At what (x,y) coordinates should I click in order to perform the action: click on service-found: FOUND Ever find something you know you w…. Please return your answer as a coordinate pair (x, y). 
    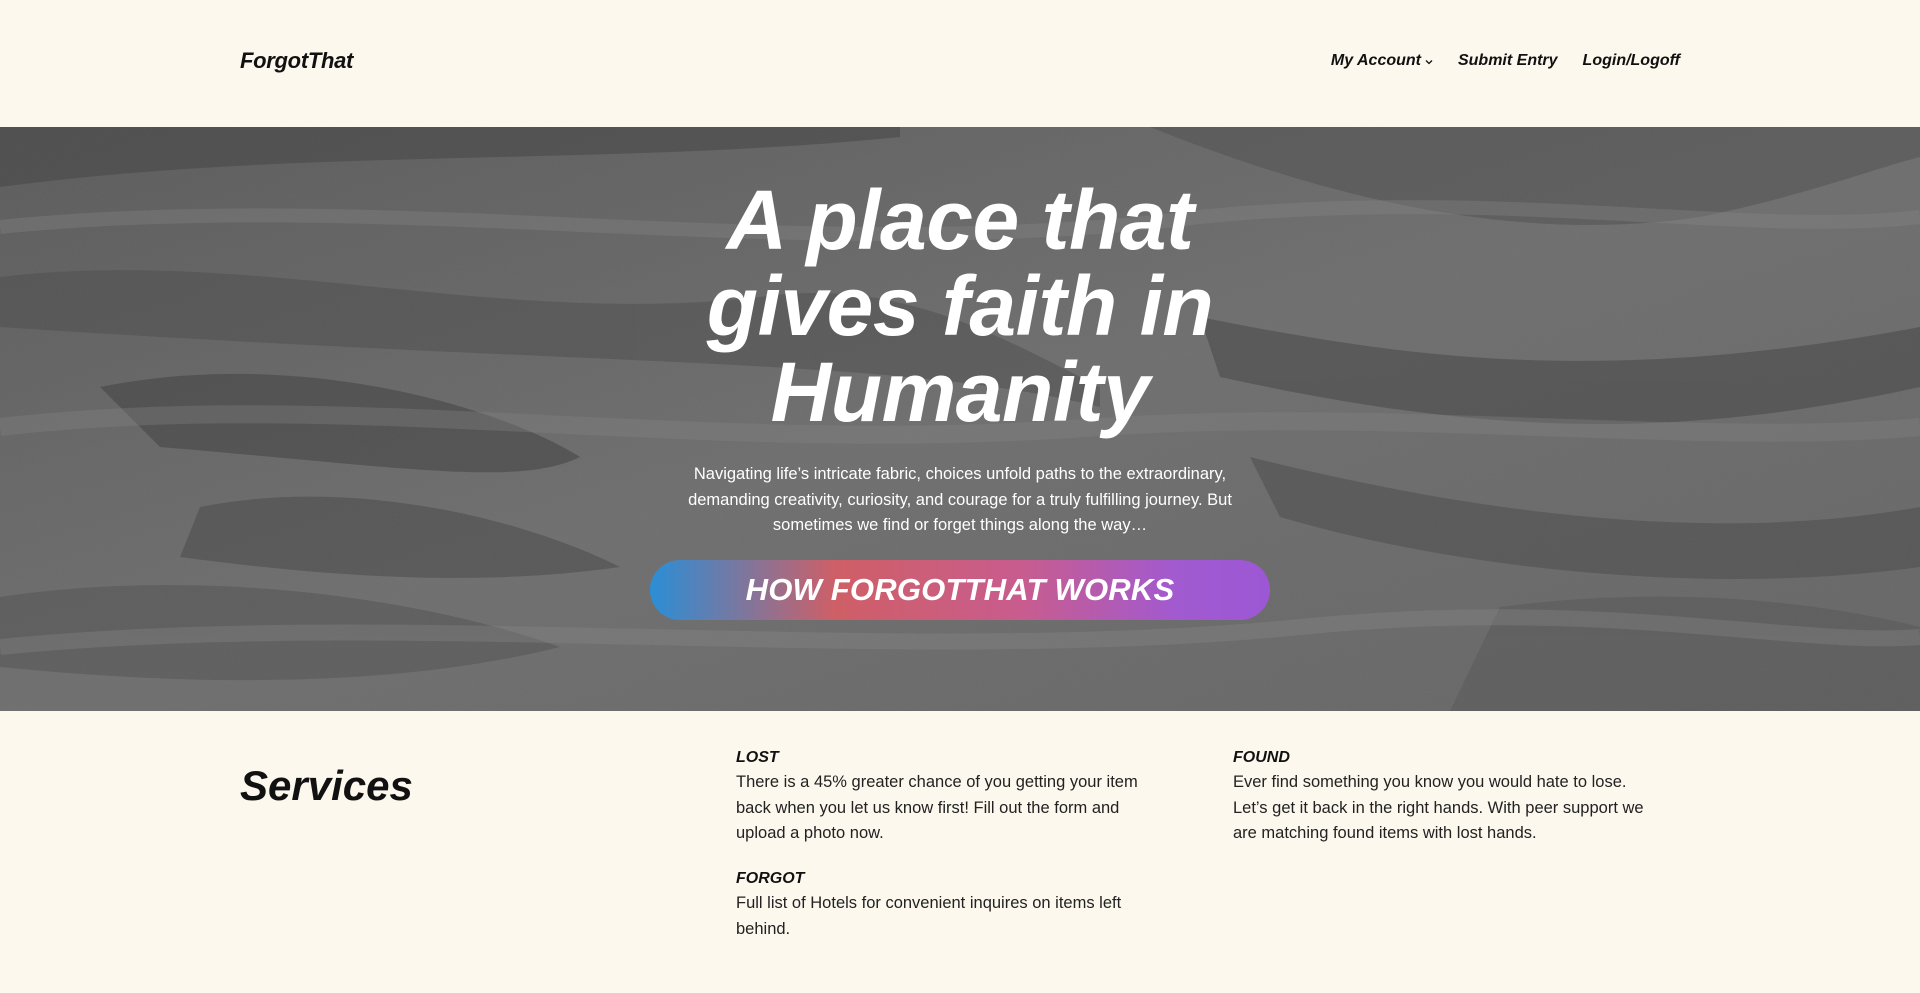
    Looking at the image, I should click on (1443, 797).